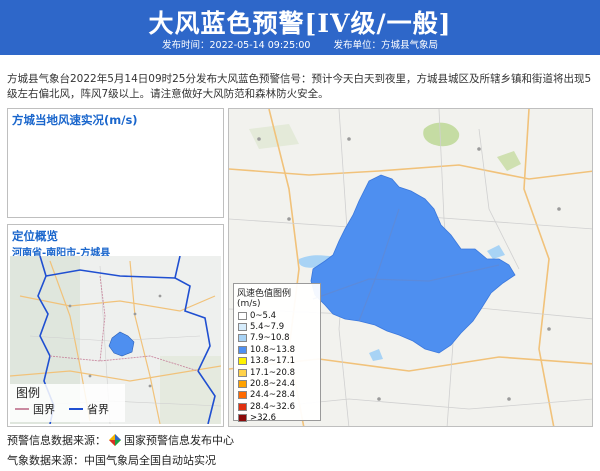  Describe the element at coordinates (272, 349) in the screenshot. I see `legend-label: 10.8~13.8` at that location.